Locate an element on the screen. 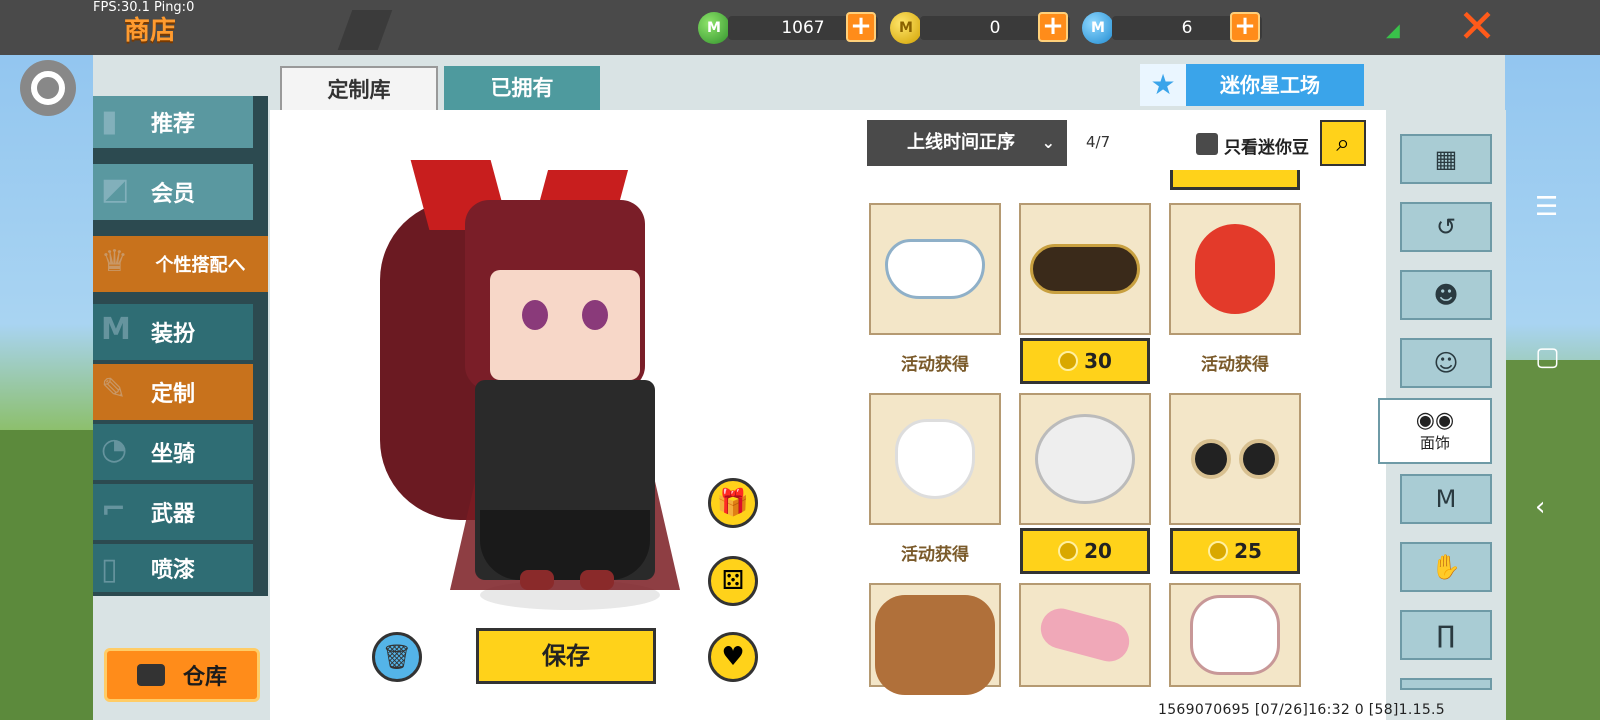  category-face-button: ☺ is located at coordinates (1446, 363).